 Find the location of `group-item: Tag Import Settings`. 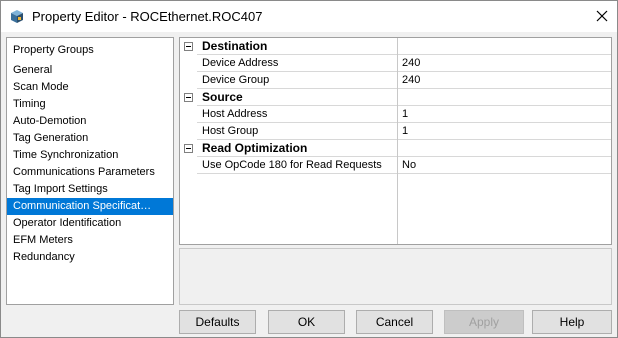

group-item: Tag Import Settings is located at coordinates (90, 189).